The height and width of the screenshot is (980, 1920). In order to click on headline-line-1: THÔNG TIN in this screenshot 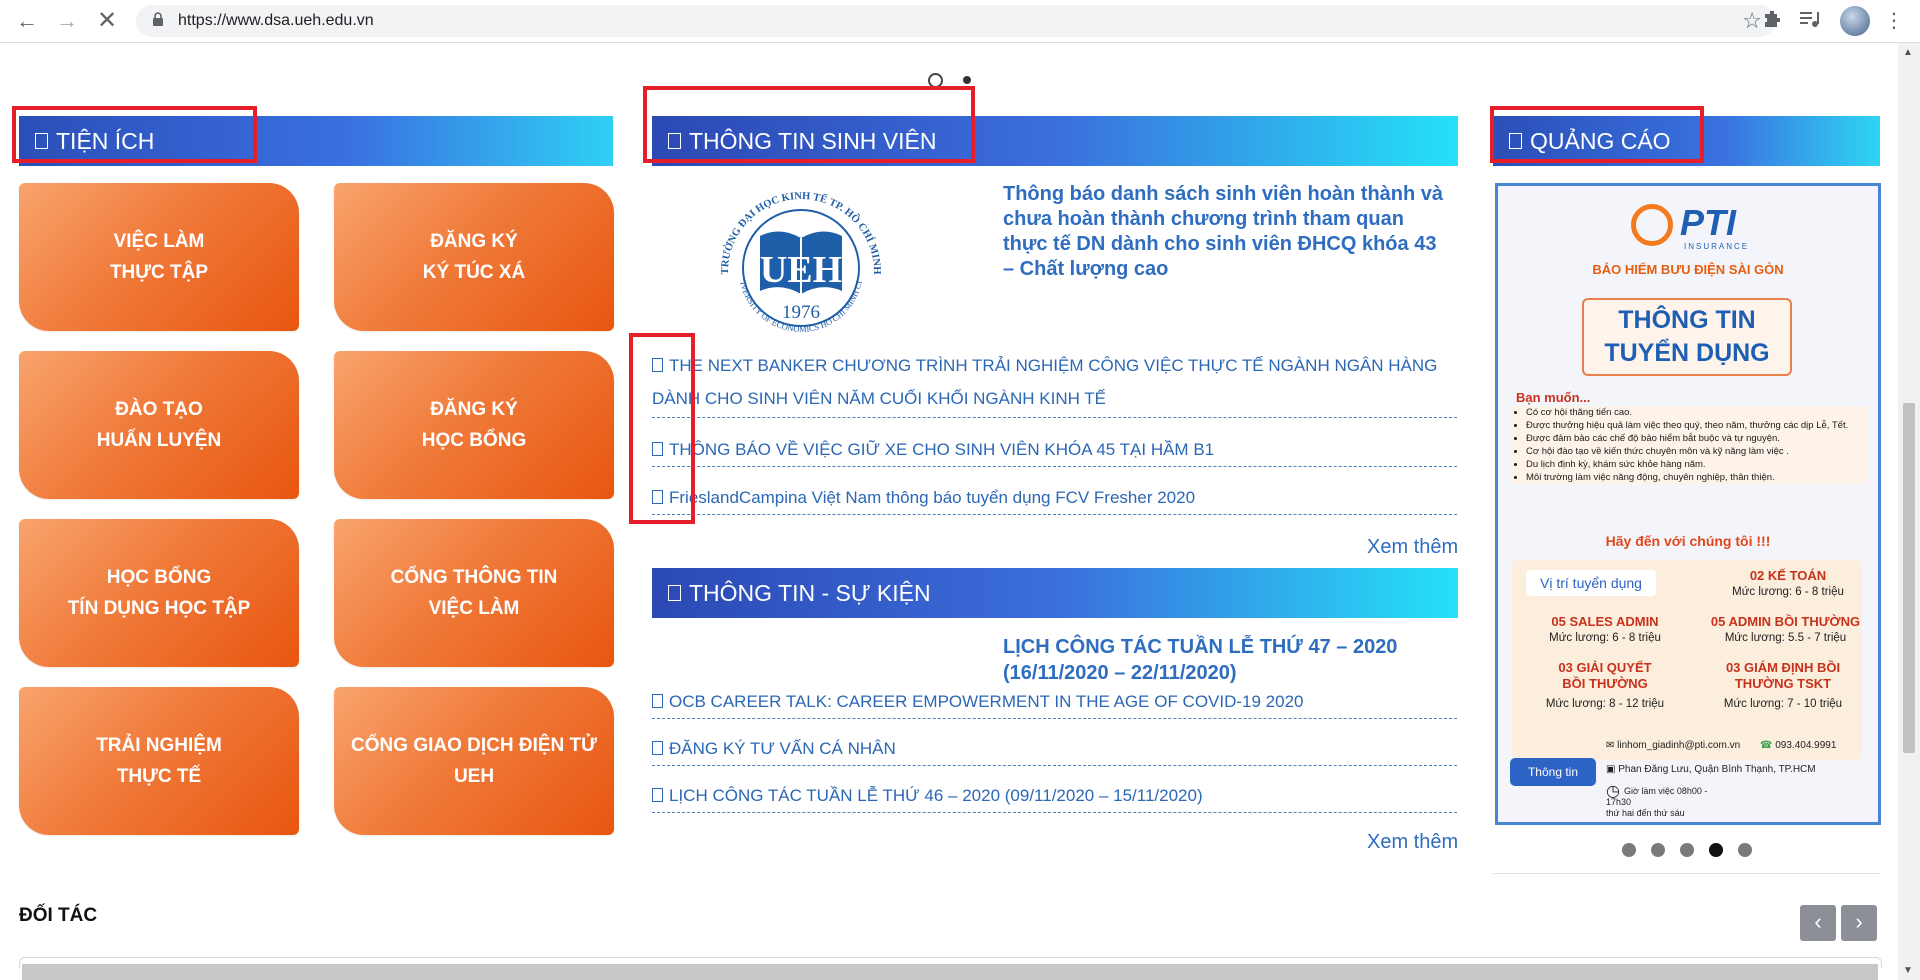, I will do `click(1687, 320)`.